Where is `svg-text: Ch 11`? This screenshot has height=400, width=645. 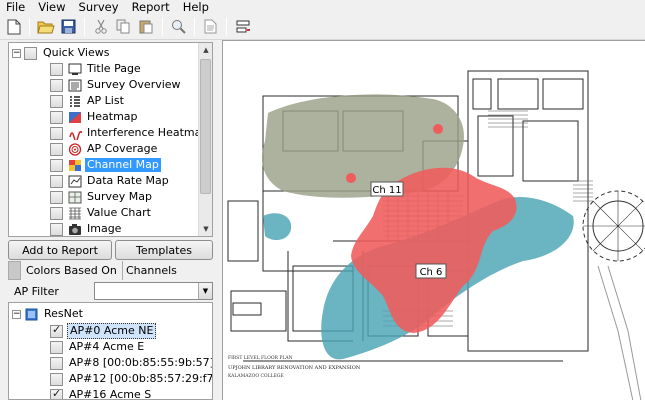 svg-text: Ch 11 is located at coordinates (386, 190).